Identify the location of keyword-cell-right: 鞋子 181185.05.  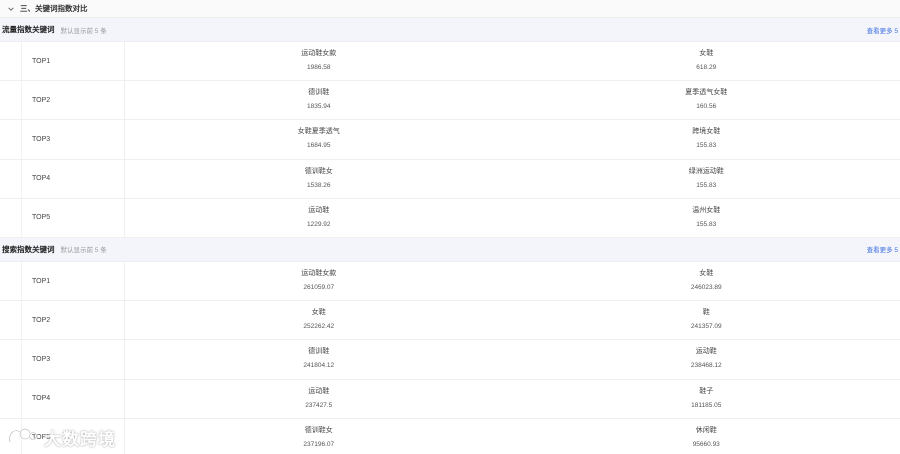
(706, 399).